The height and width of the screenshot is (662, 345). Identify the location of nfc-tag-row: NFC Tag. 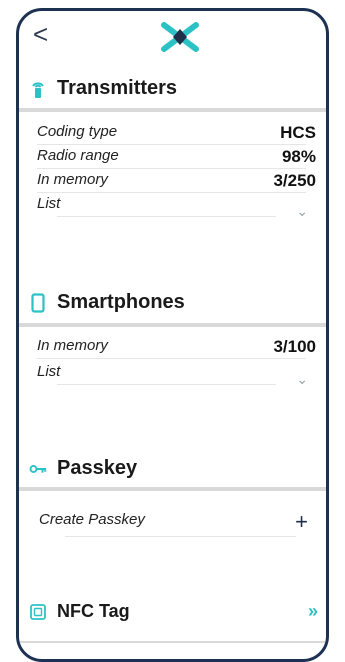
(79, 611).